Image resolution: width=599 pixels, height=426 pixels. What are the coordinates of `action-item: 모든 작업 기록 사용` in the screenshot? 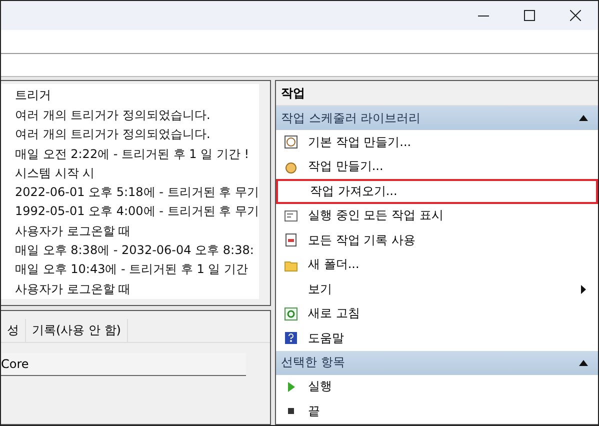 It's located at (437, 240).